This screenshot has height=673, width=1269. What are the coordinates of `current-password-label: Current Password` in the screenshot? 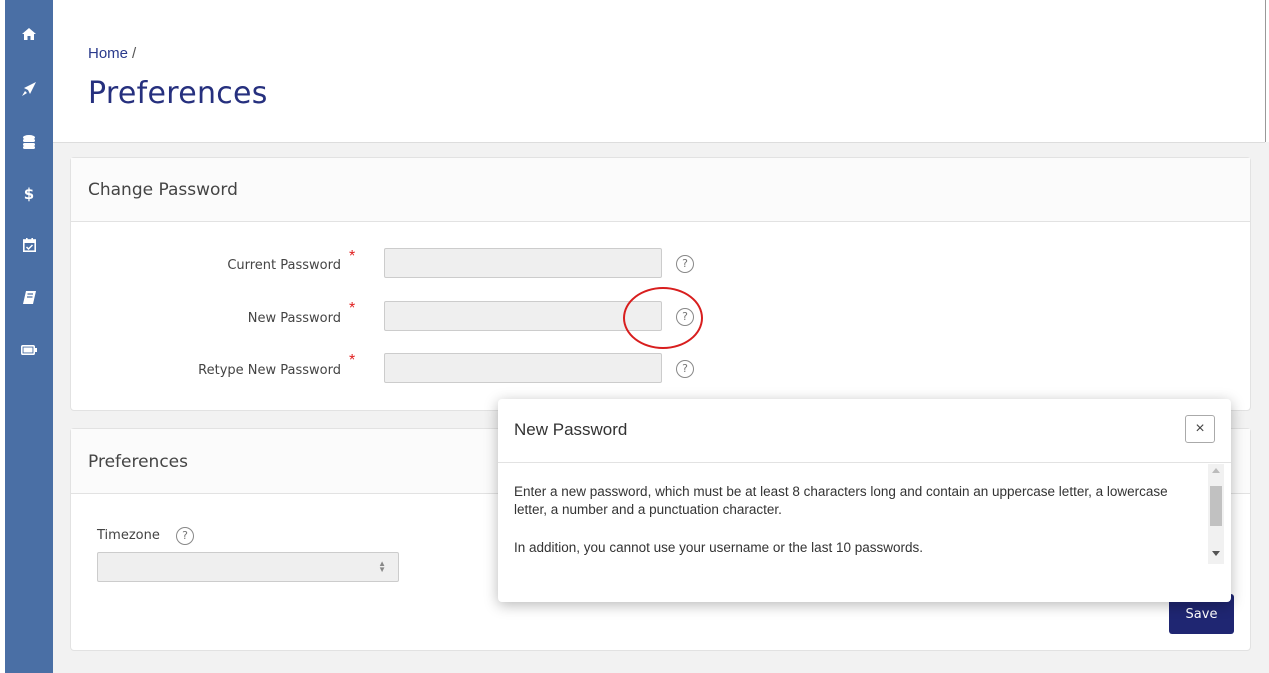 It's located at (284, 265).